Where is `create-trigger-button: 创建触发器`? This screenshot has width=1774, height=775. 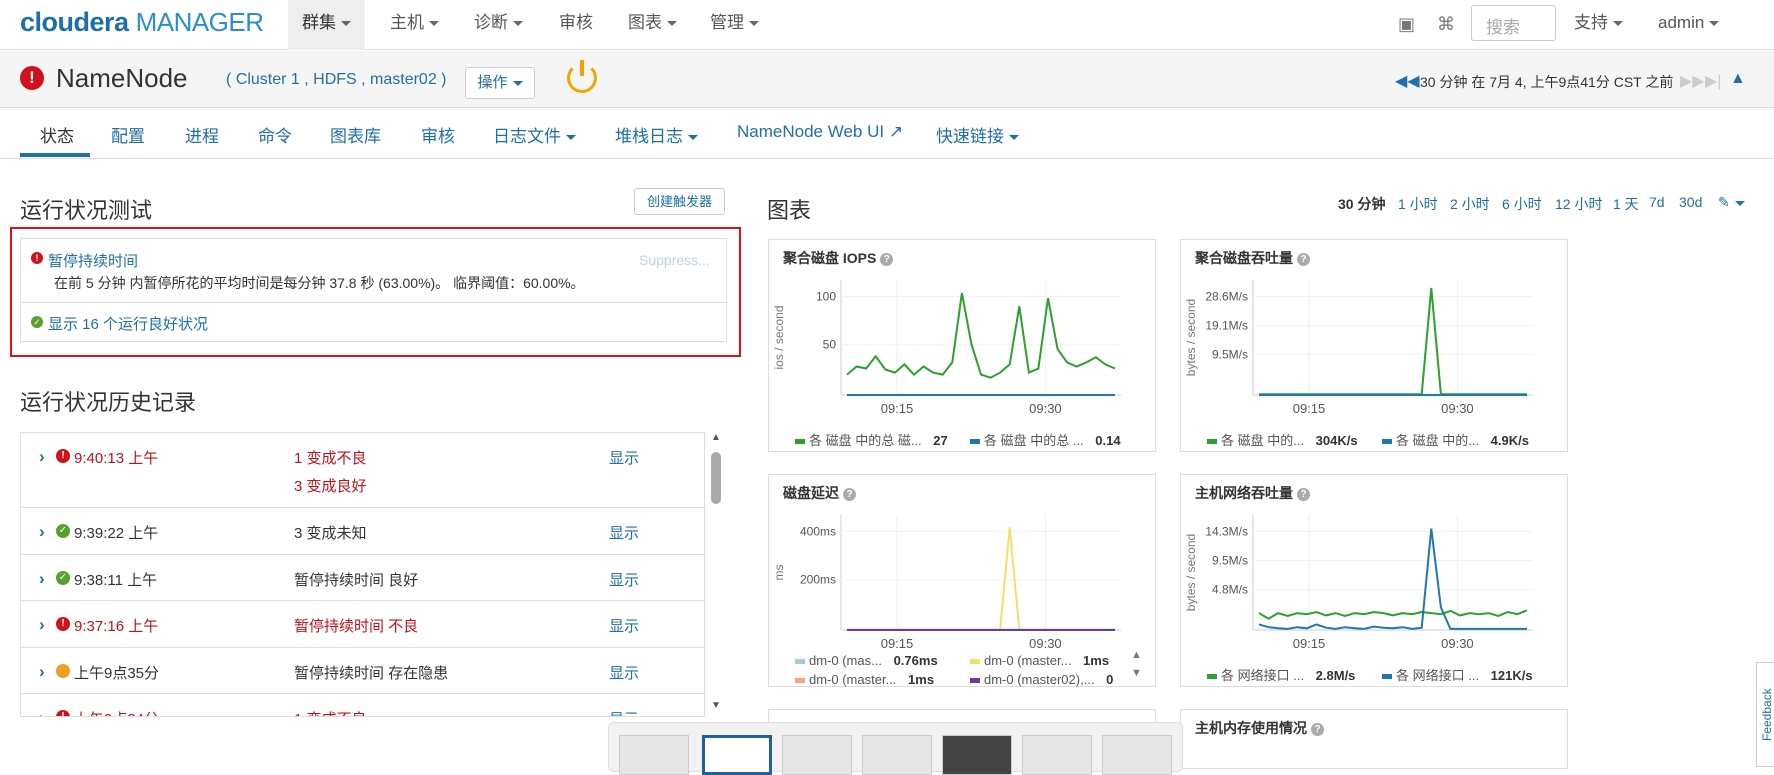
create-trigger-button: 创建触发器 is located at coordinates (679, 201).